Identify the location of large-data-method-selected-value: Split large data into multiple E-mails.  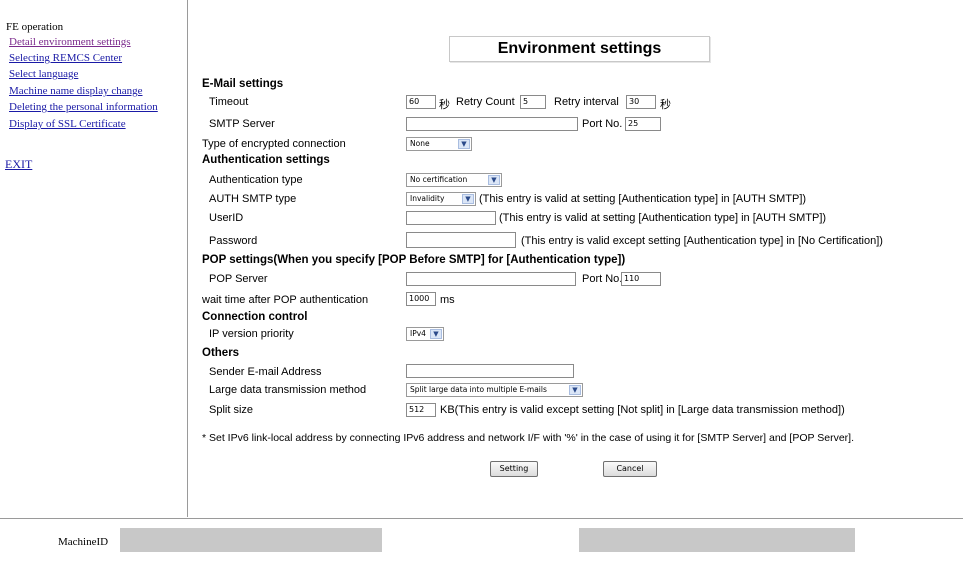
(478, 389).